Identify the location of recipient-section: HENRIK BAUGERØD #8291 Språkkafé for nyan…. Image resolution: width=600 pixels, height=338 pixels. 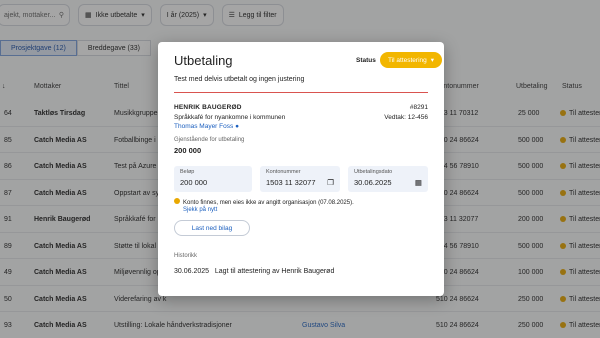
(301, 129).